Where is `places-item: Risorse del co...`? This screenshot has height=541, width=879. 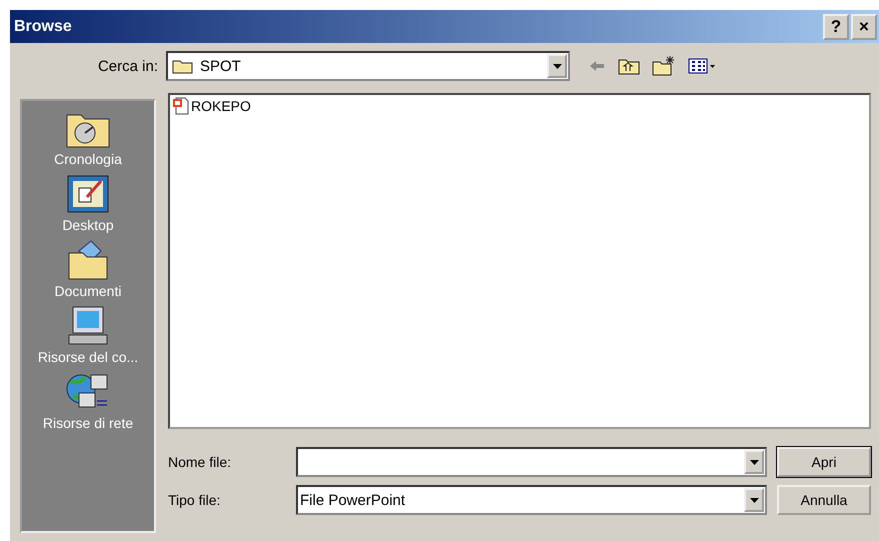 places-item: Risorse del co... is located at coordinates (88, 335).